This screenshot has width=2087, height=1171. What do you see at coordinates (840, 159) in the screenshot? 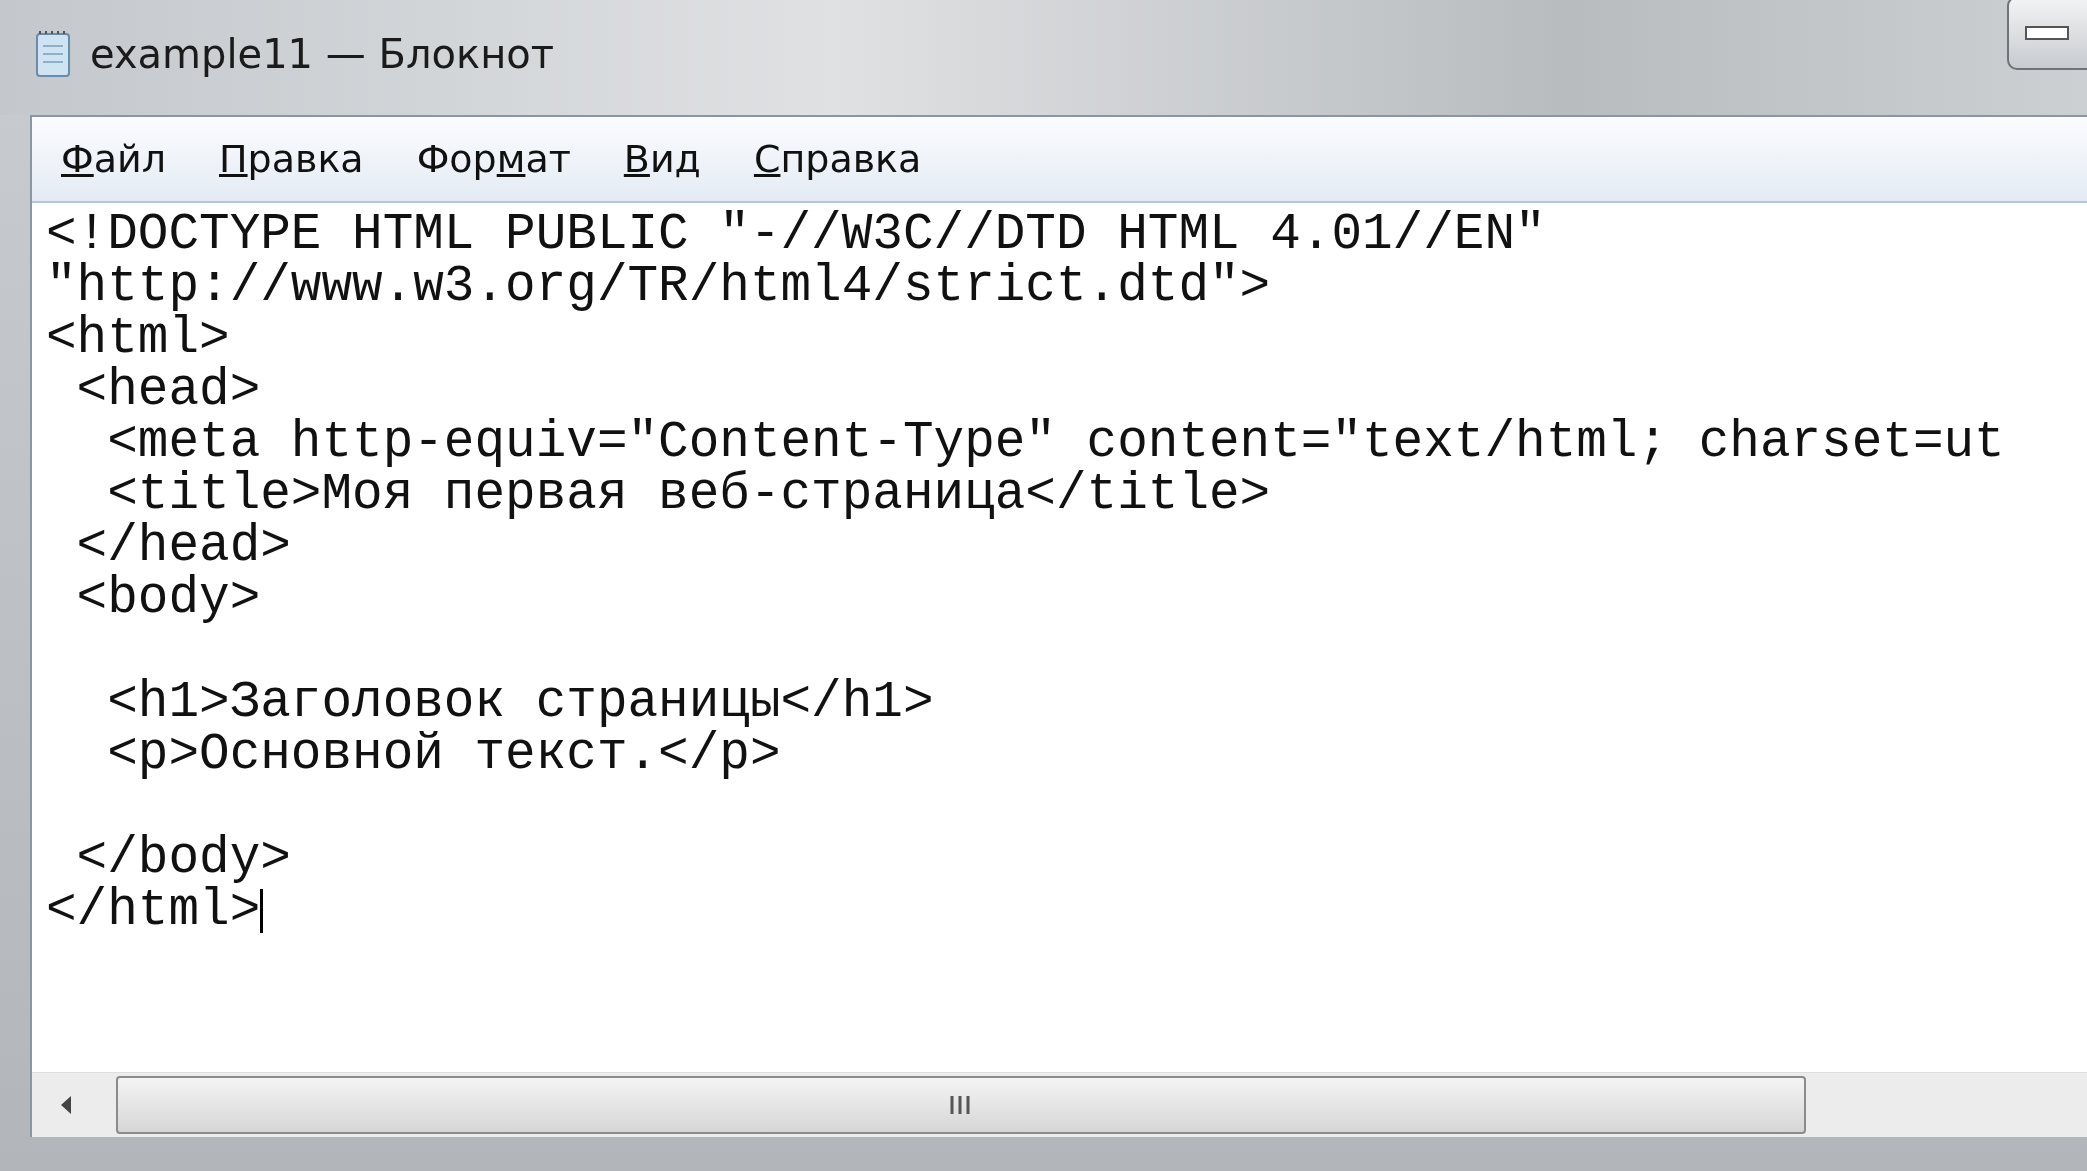
I see `menu-item: Справка` at bounding box center [840, 159].